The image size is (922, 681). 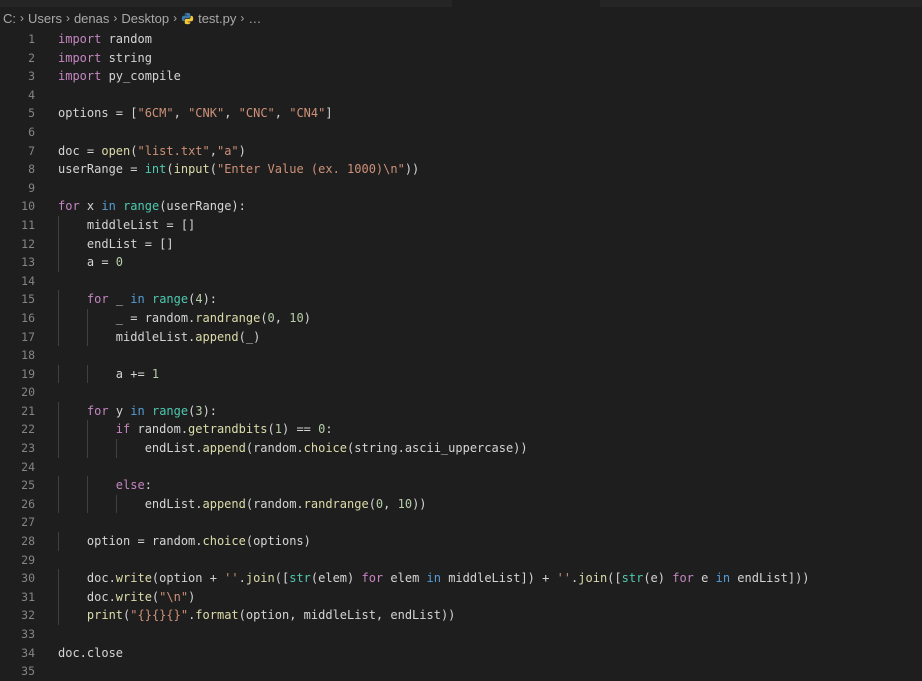 I want to click on code-line: 9, so click(x=461, y=188).